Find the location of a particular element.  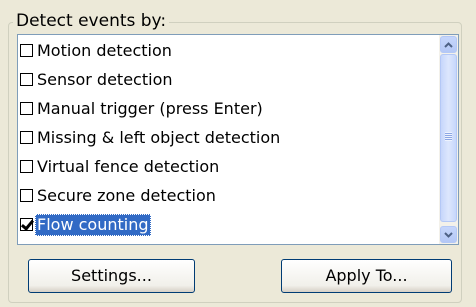

checkbox-missing-left-object is located at coordinates (26, 137).